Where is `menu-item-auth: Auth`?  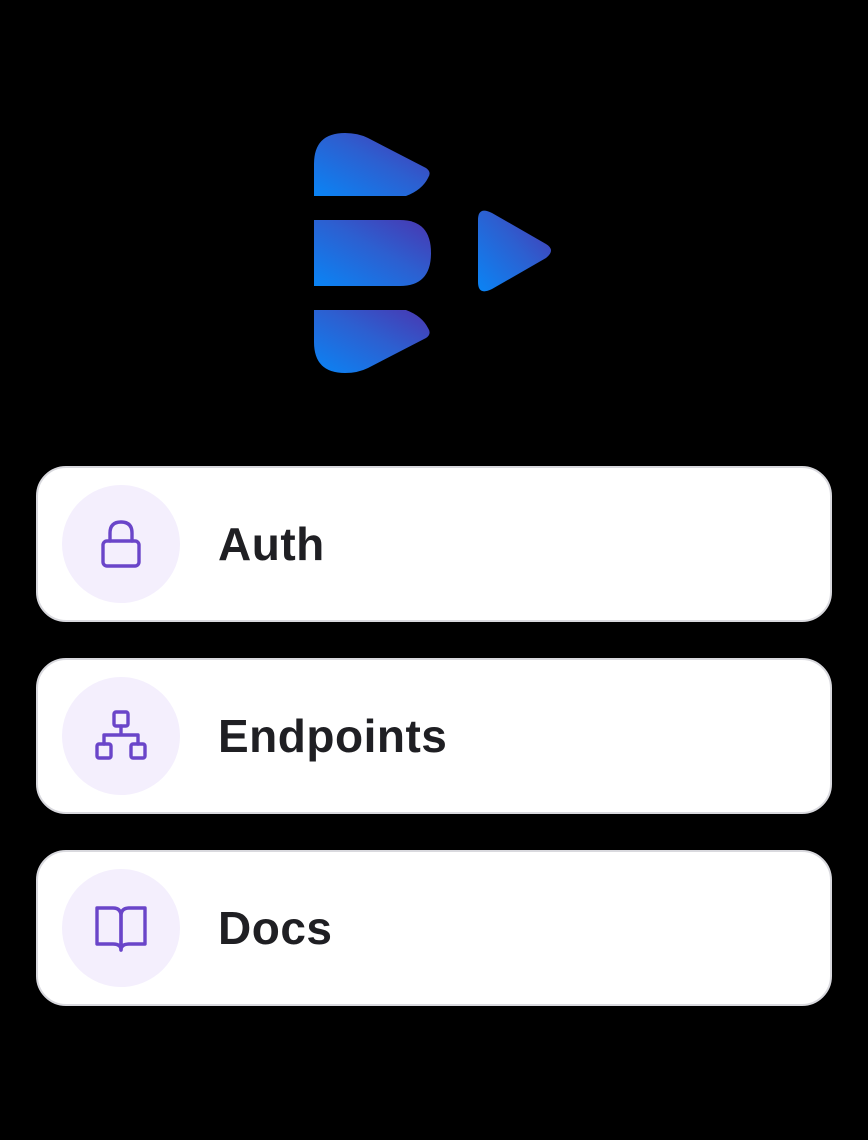
menu-item-auth: Auth is located at coordinates (434, 544).